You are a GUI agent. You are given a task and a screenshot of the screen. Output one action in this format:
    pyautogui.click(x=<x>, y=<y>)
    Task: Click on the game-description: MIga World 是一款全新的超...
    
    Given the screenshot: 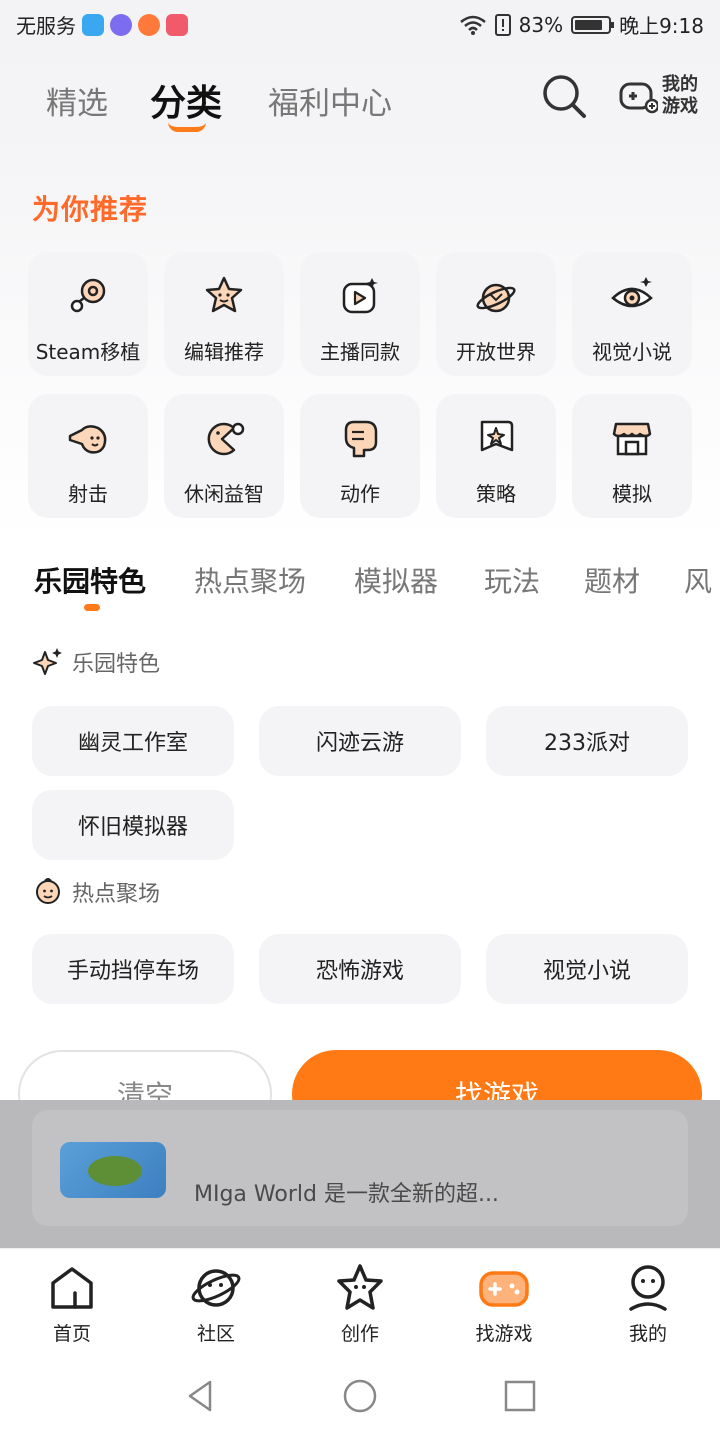 What is the action you would take?
    pyautogui.click(x=346, y=1194)
    